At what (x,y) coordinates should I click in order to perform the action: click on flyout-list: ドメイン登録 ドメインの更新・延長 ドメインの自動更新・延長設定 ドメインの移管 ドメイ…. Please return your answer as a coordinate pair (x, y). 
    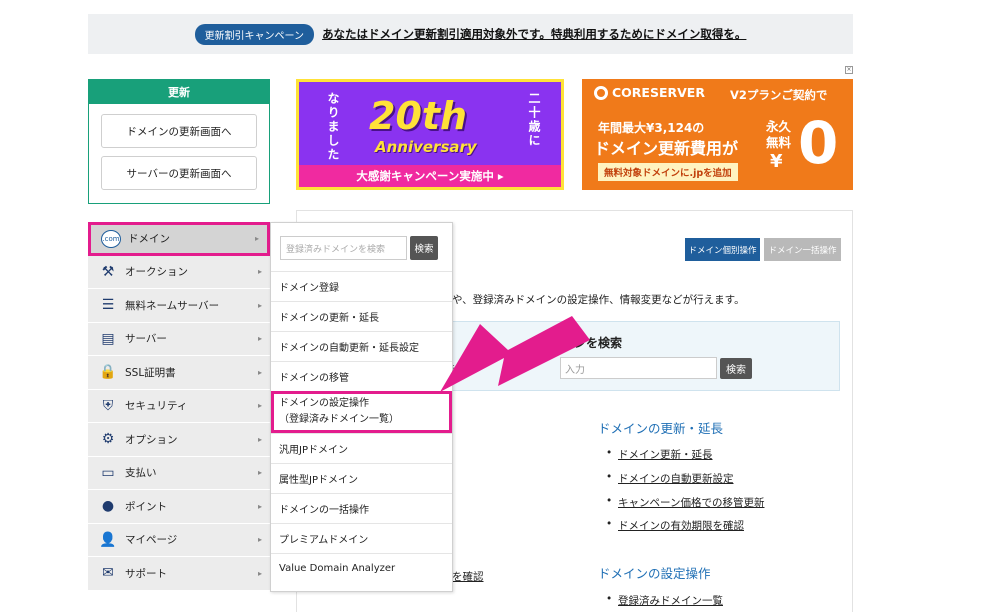
    Looking at the image, I should click on (361, 427).